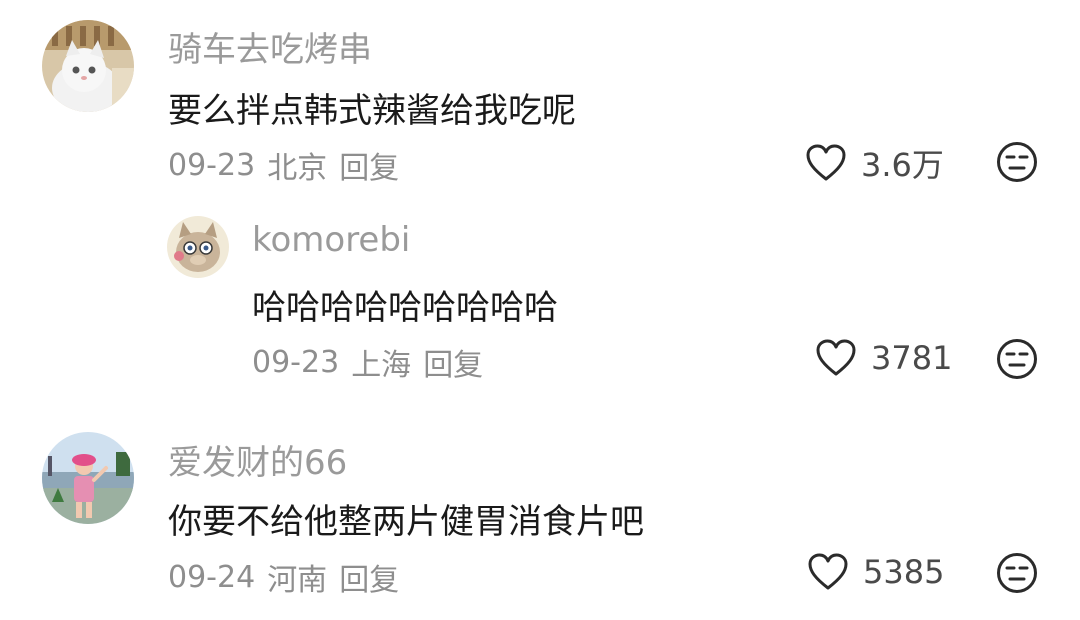 The height and width of the screenshot is (620, 1080). What do you see at coordinates (212, 577) in the screenshot?
I see `comment-date: 09-24` at bounding box center [212, 577].